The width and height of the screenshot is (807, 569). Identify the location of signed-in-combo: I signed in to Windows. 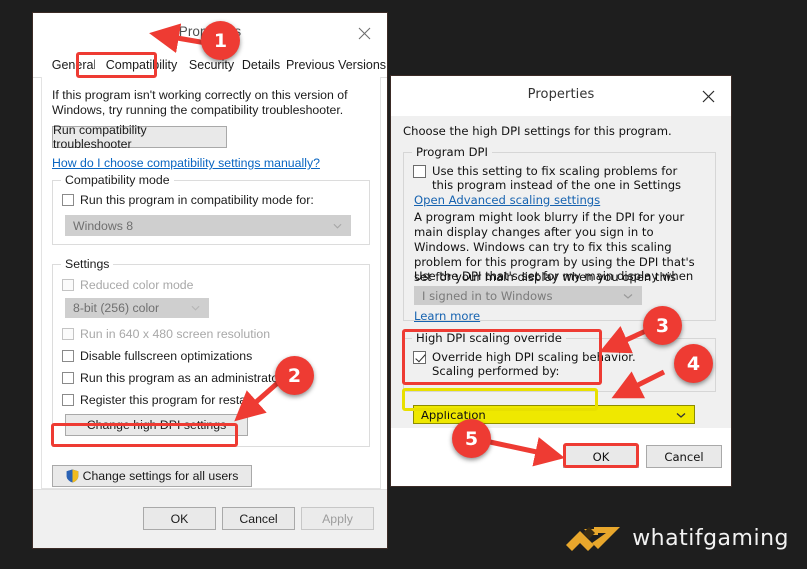
(528, 295).